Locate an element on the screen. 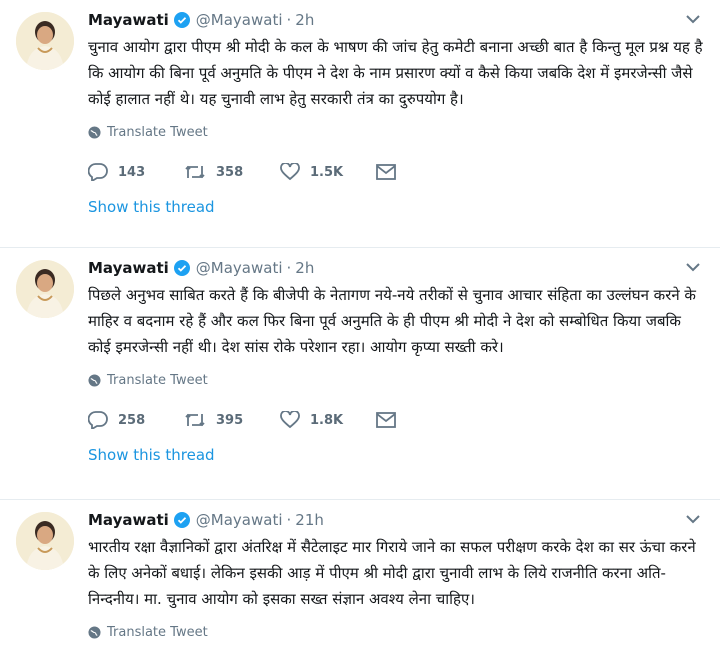  like-button: 1.8K is located at coordinates (328, 420).